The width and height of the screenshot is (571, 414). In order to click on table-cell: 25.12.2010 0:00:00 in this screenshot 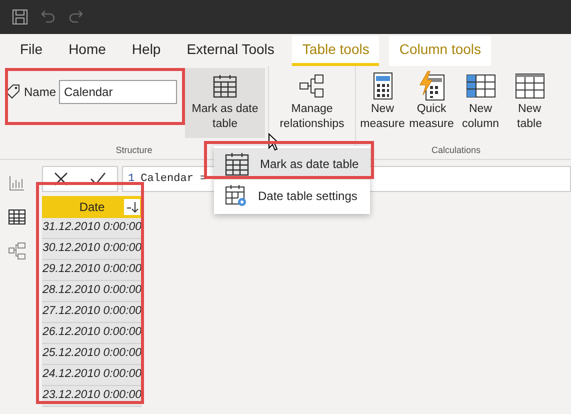, I will do `click(92, 354)`.